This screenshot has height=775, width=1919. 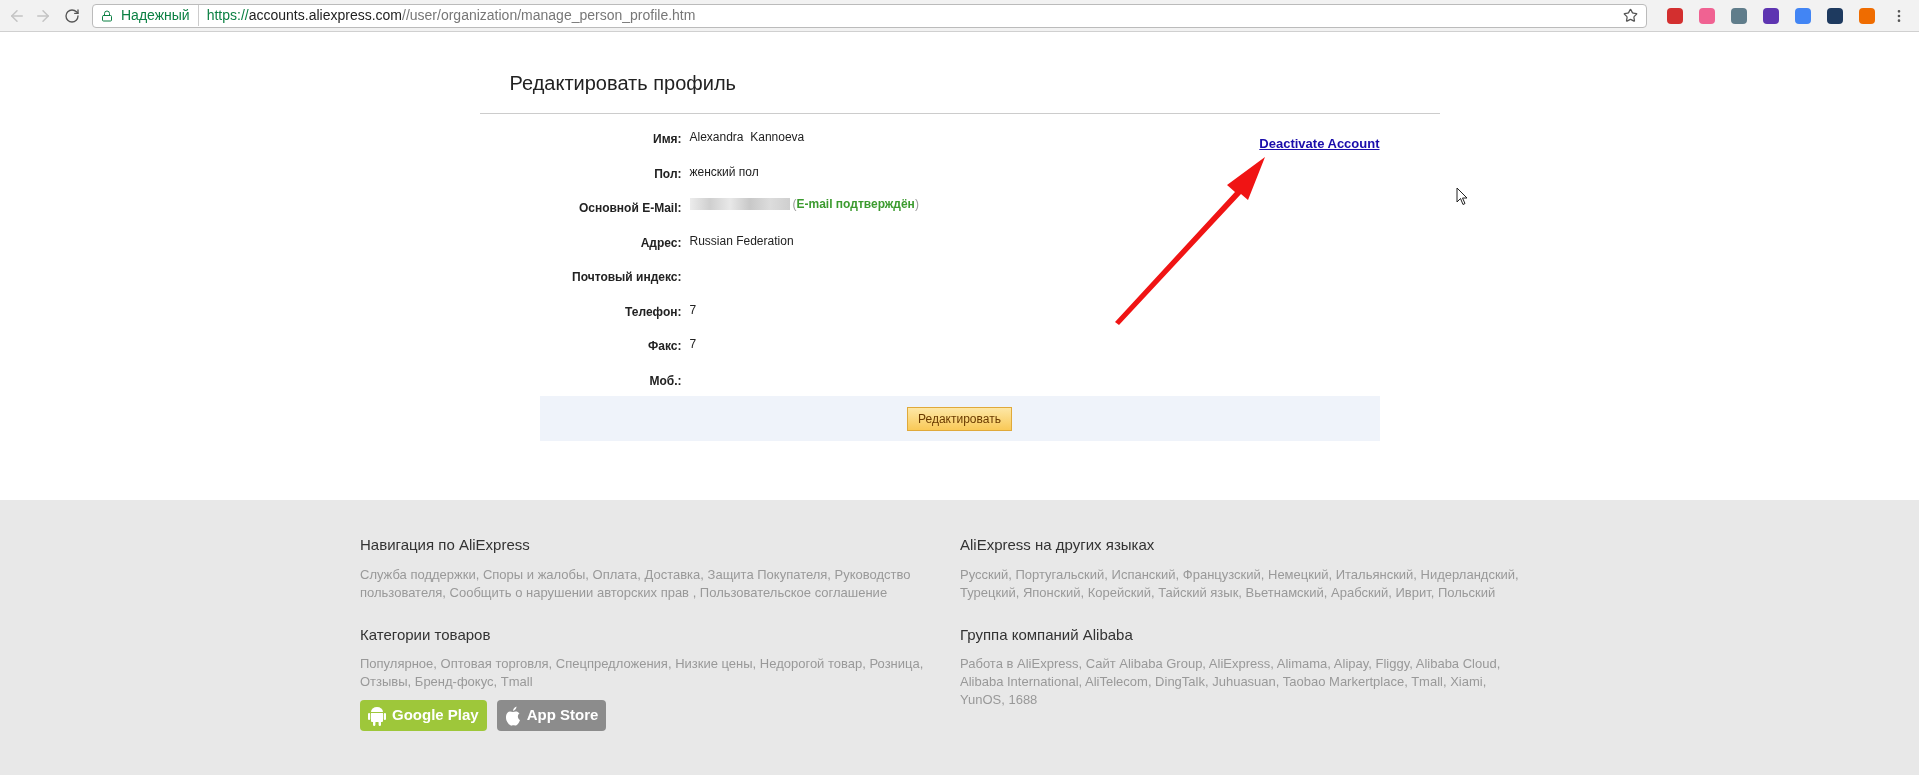 I want to click on lock-icon, so click(x=107, y=15).